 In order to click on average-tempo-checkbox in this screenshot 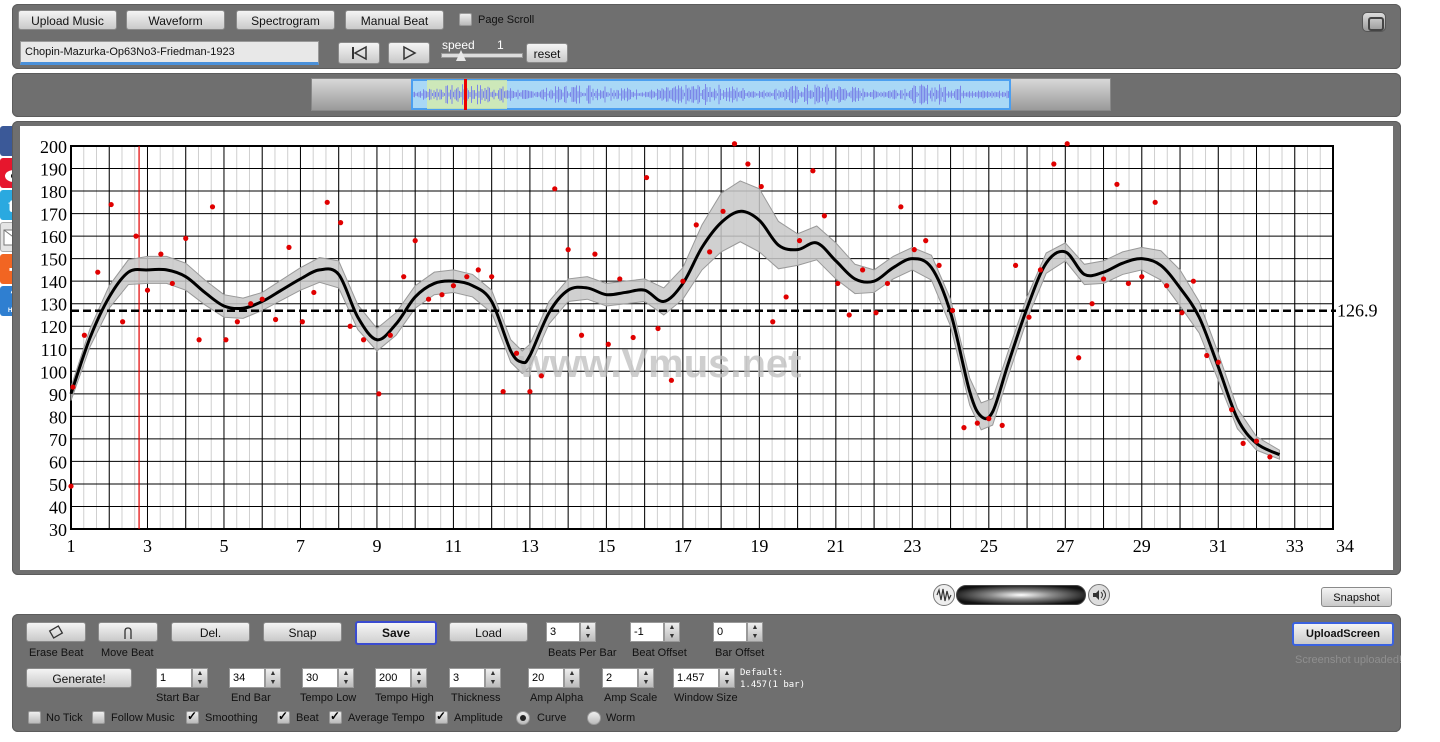, I will do `click(335, 716)`.